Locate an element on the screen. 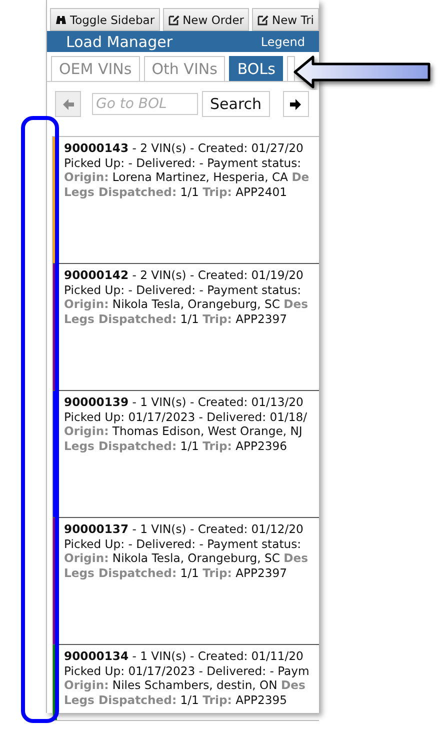  bol-card: 90000139 - 1 VIN(s) - Created: 01/13/20 Picked Up: 01/17/2023 - Delivered: 01/18/ Origin: Thomas Edison, West Orange, NJ Legs Dispatched: 1/1 Trip: APP2396 is located at coordinates (186, 454).